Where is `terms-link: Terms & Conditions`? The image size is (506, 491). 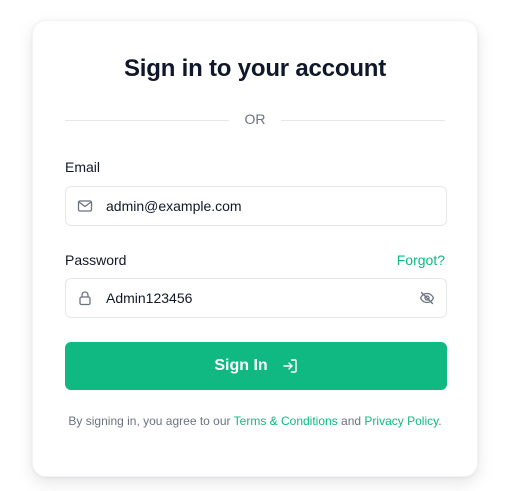
terms-link: Terms & Conditions is located at coordinates (286, 421).